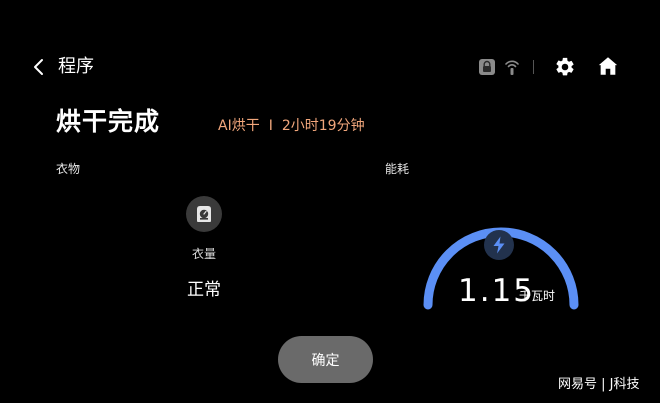 The image size is (660, 403). Describe the element at coordinates (323, 126) in the screenshot. I see `dry-duration: 2小时19分钟` at that location.